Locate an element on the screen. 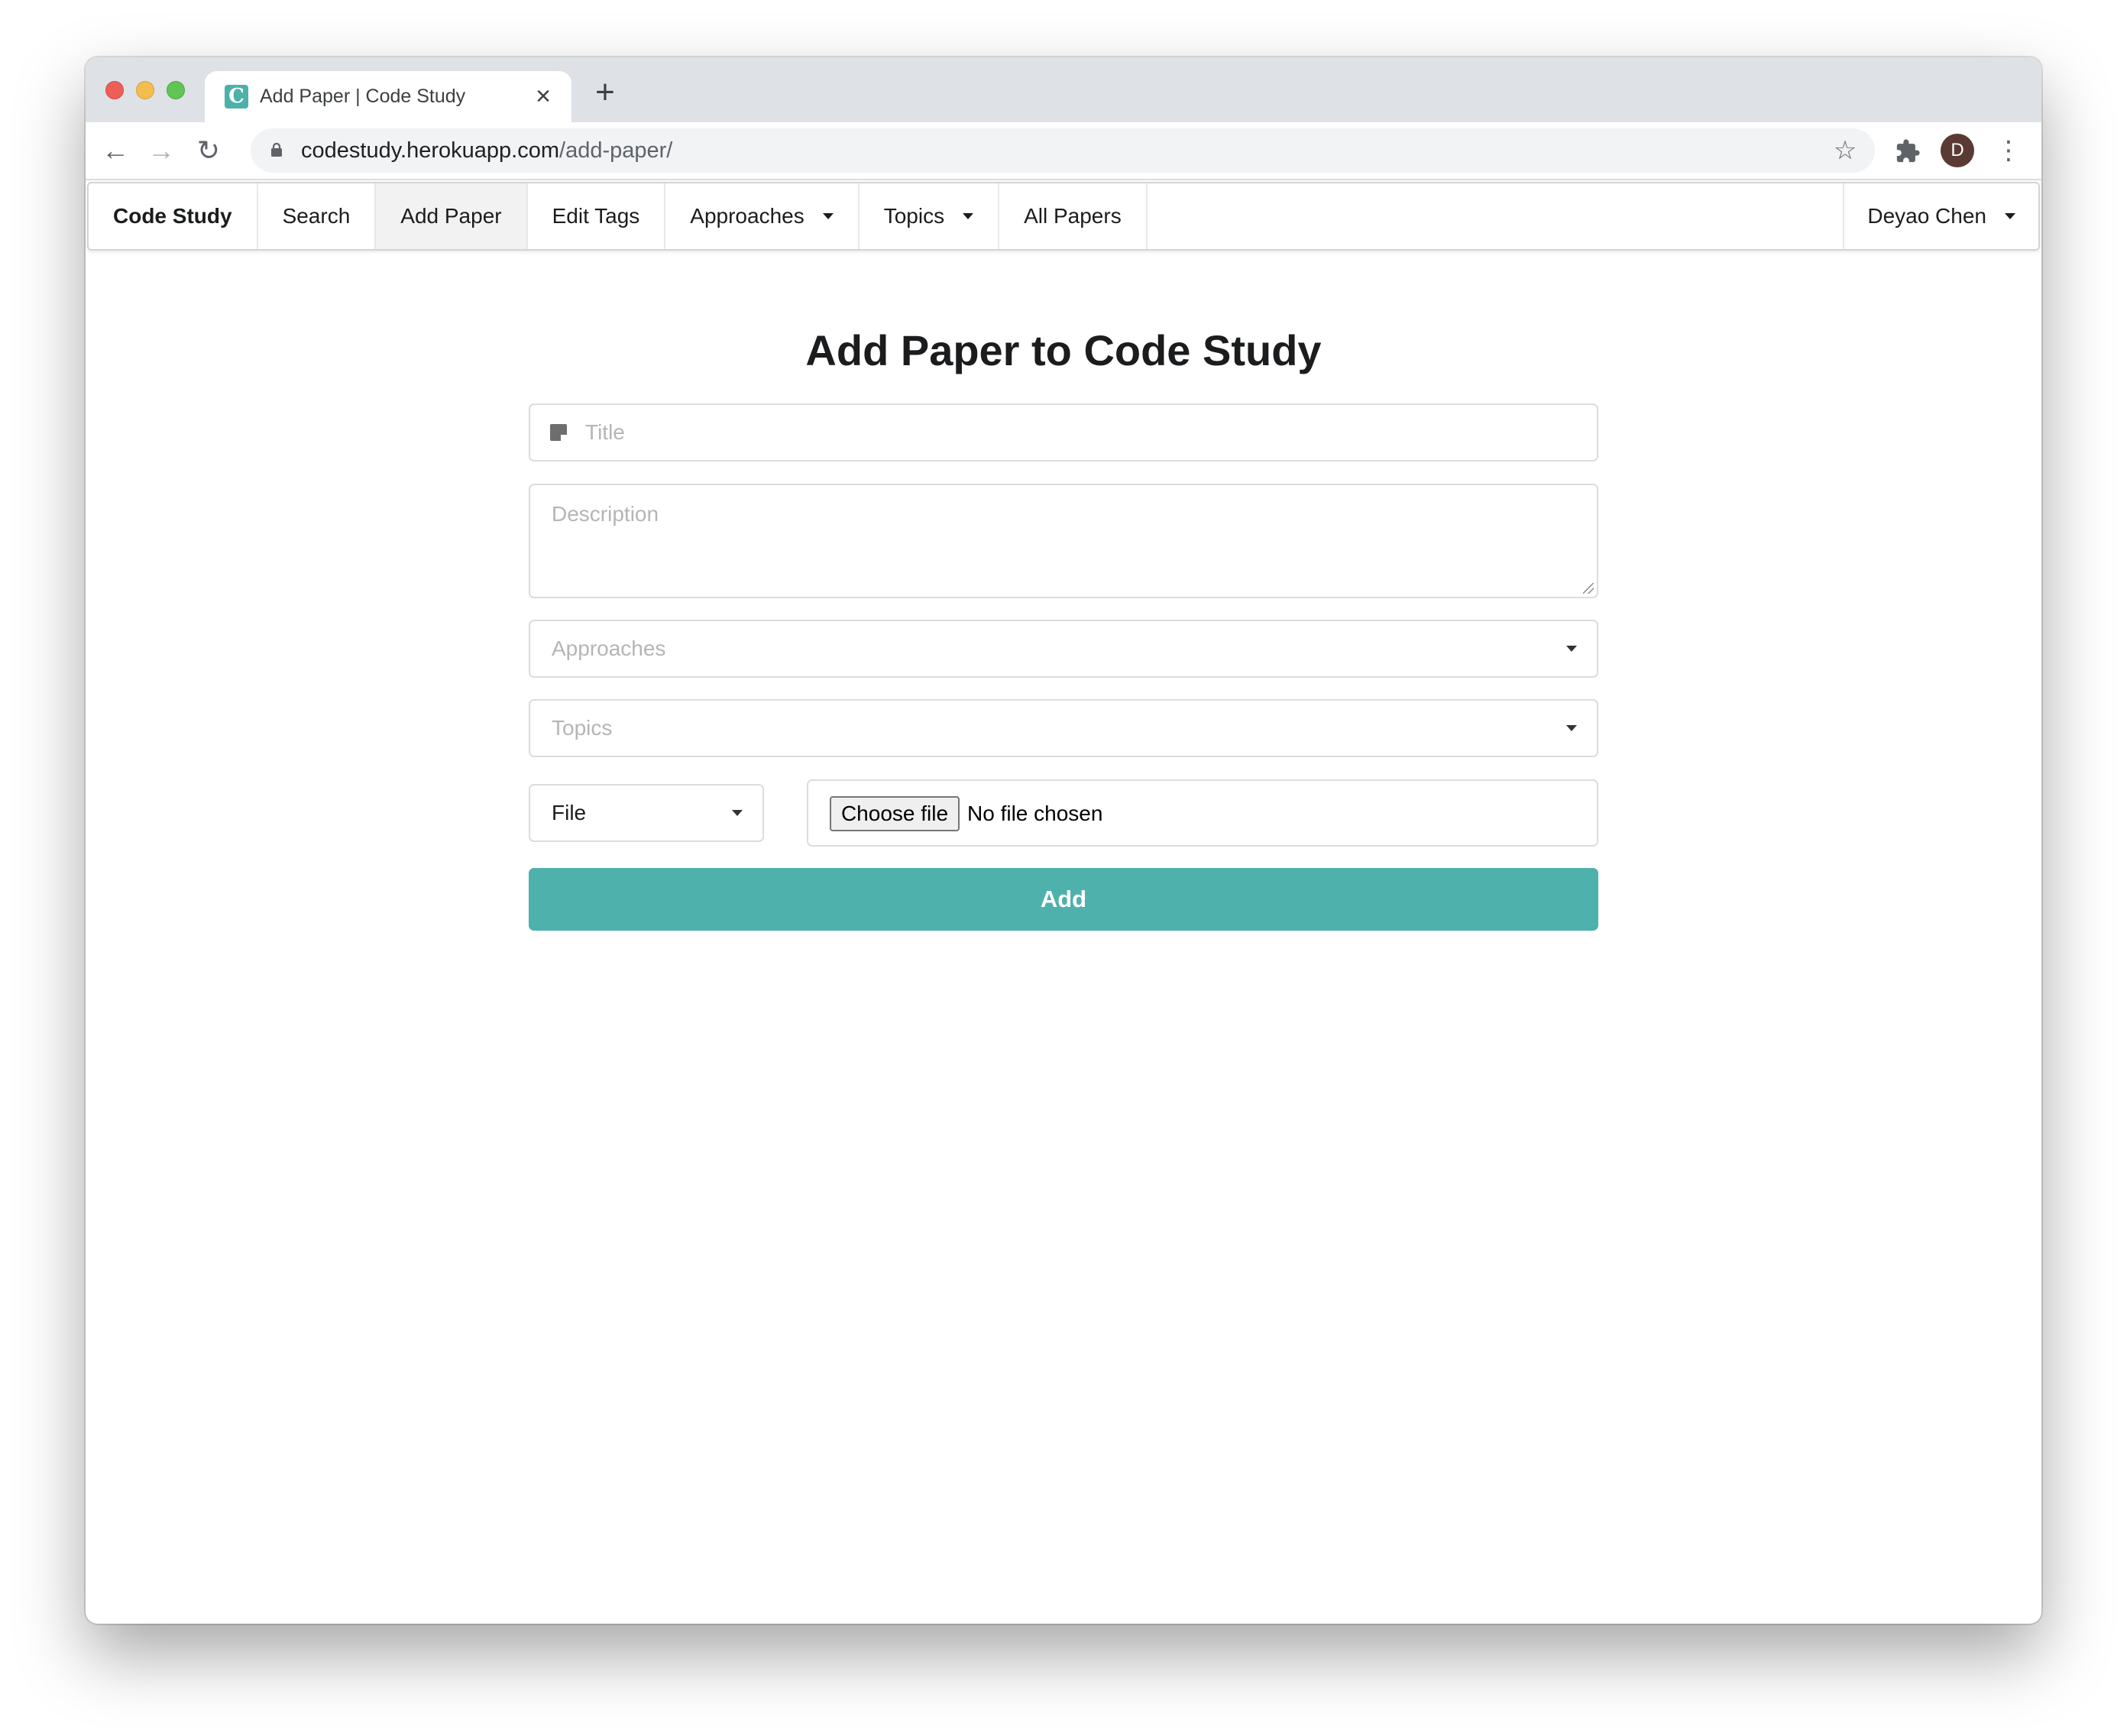  nav-item-all-papers: All Papers is located at coordinates (1073, 216).